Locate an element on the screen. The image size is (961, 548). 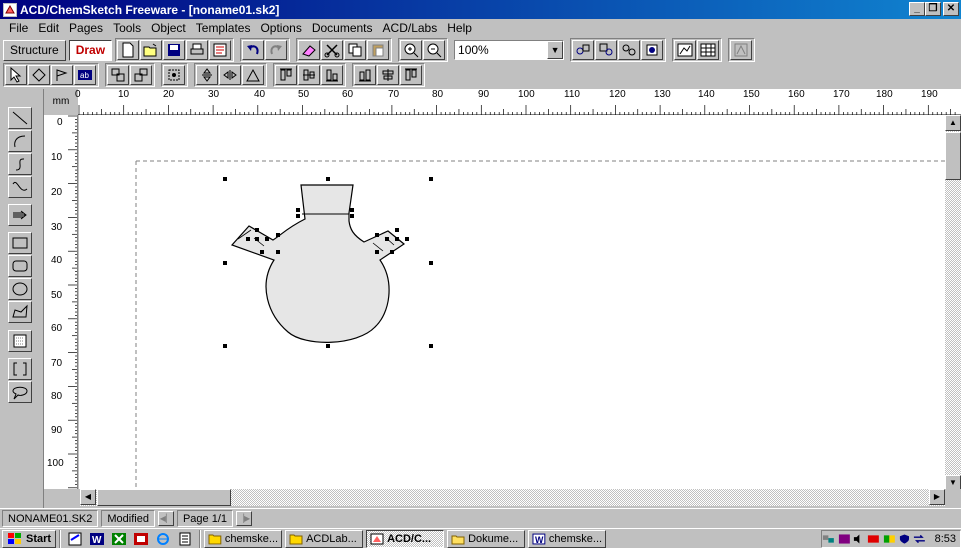
undo-button is located at coordinates (253, 50).